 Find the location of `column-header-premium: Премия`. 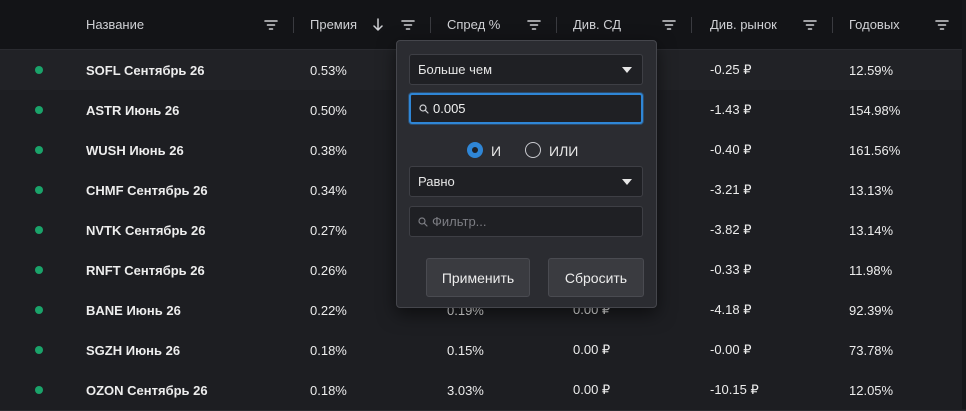

column-header-premium: Премия is located at coordinates (333, 24).